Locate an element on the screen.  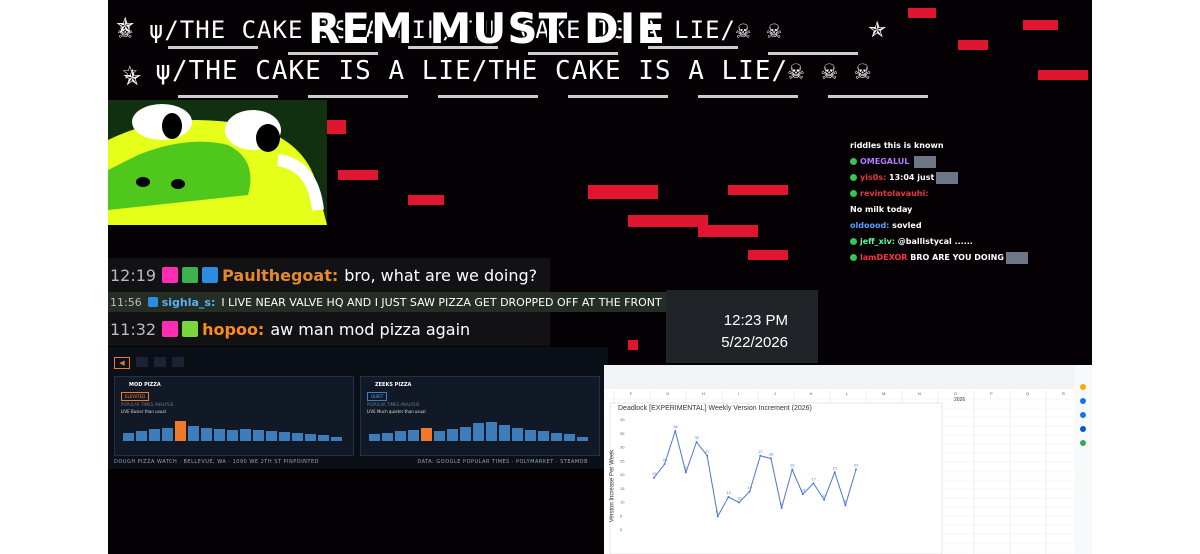
clock-time: 12:23 PM is located at coordinates (755, 320).